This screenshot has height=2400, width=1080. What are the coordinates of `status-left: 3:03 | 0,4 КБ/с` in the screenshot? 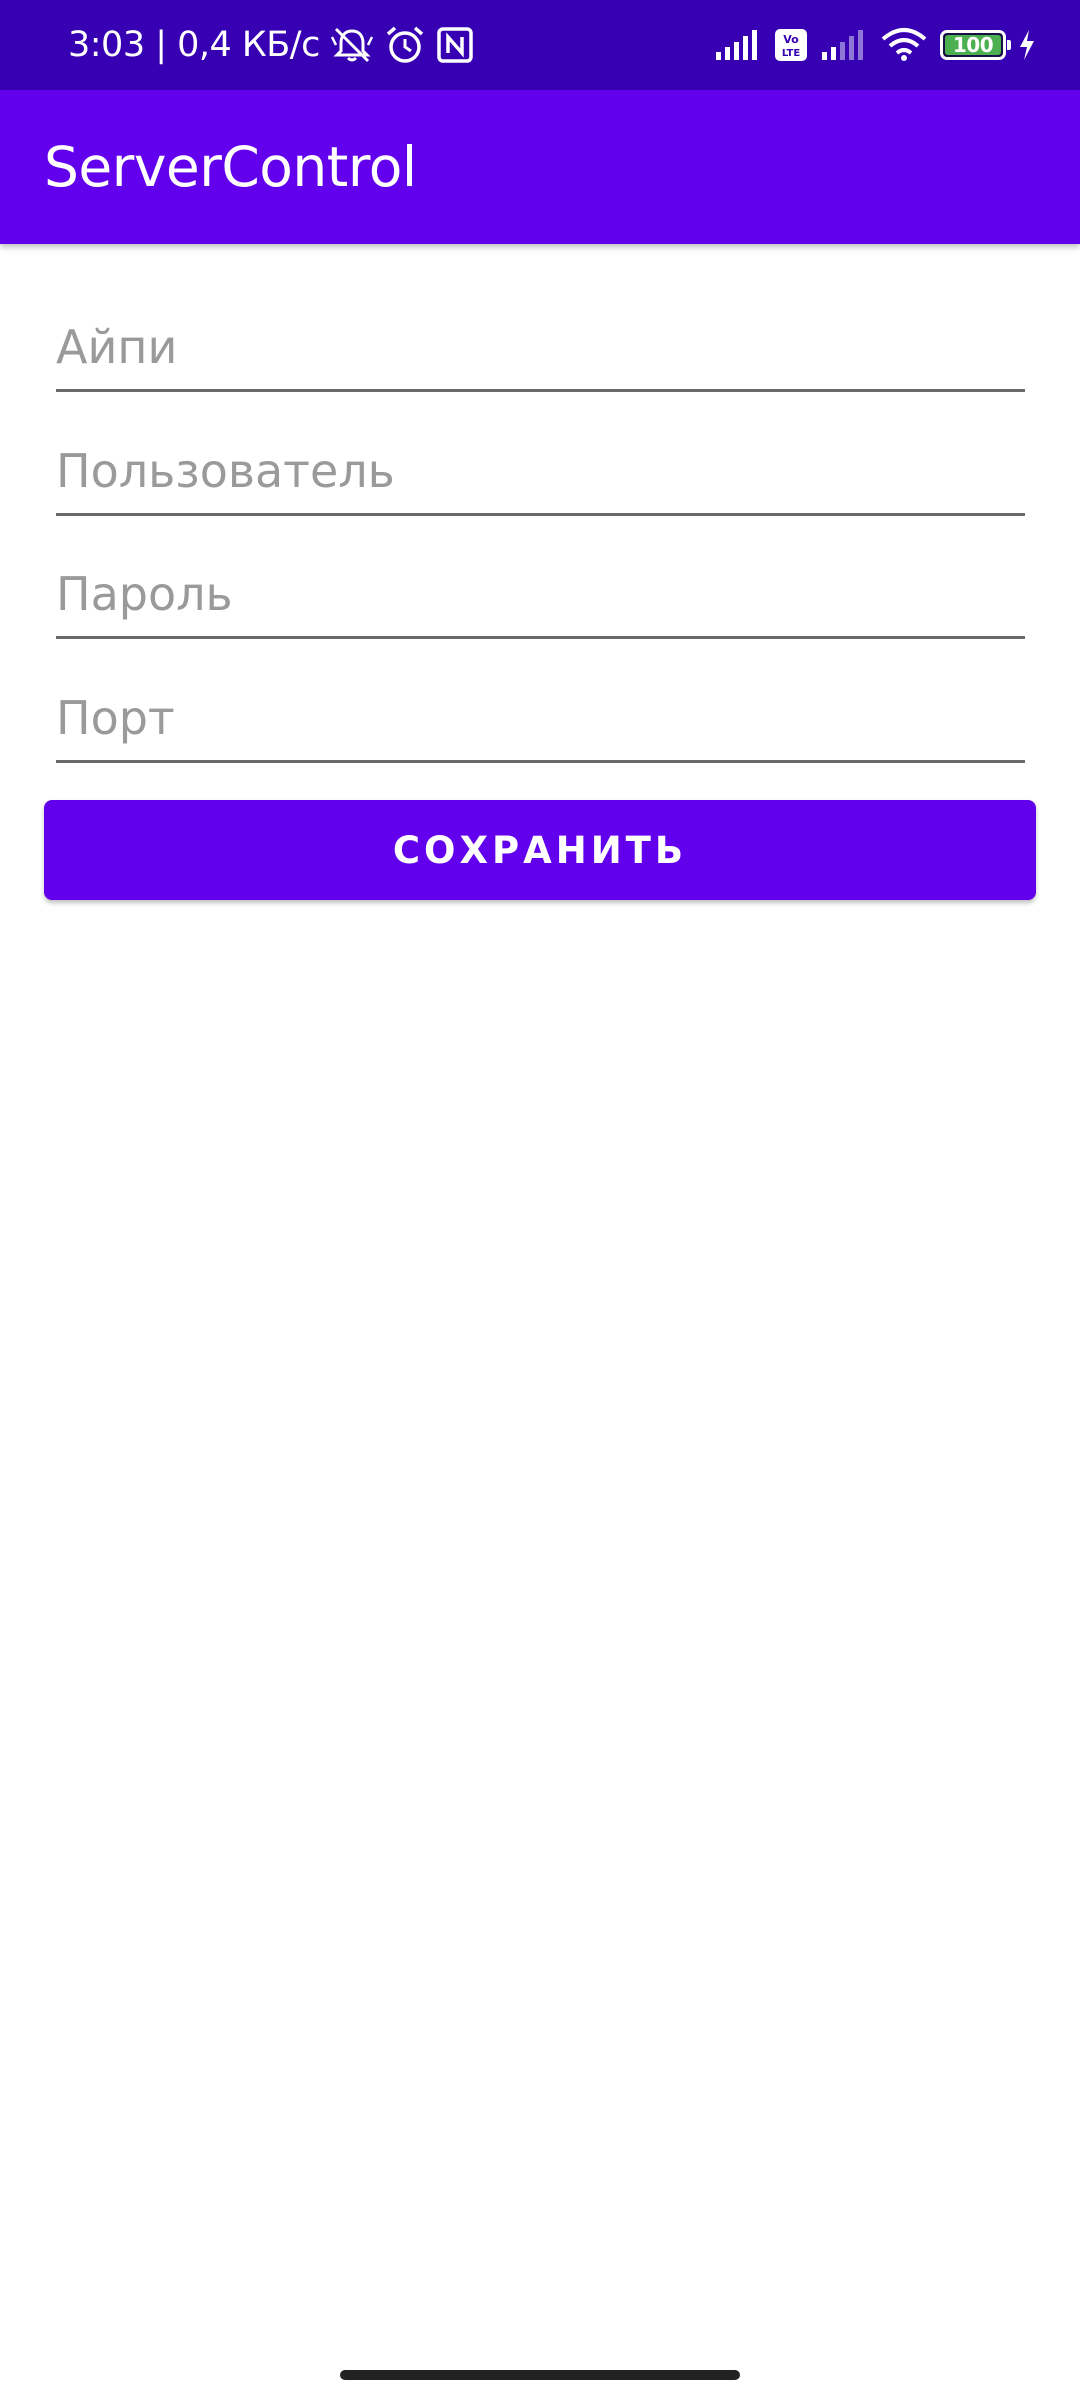 It's located at (271, 45).